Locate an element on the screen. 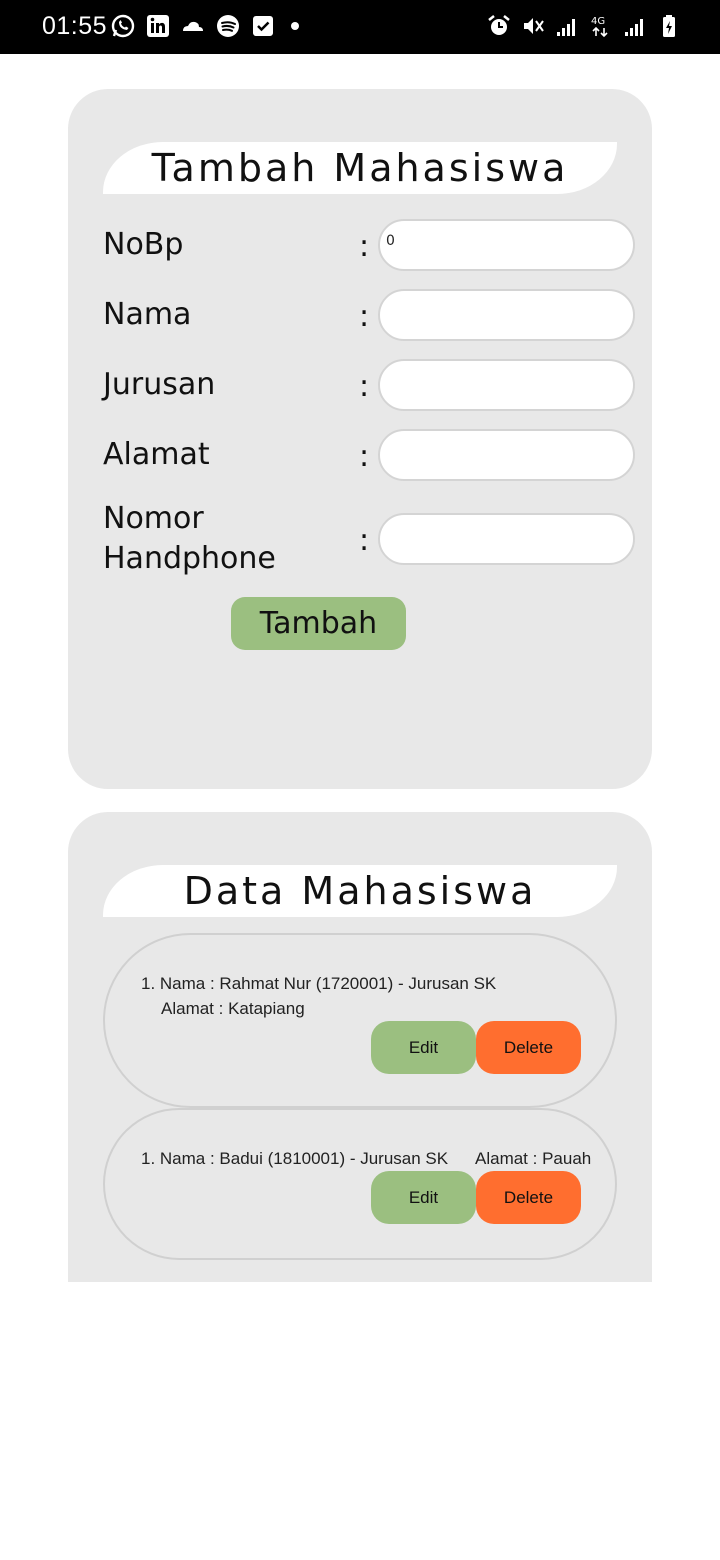  nomor-handphone-input is located at coordinates (506, 539).